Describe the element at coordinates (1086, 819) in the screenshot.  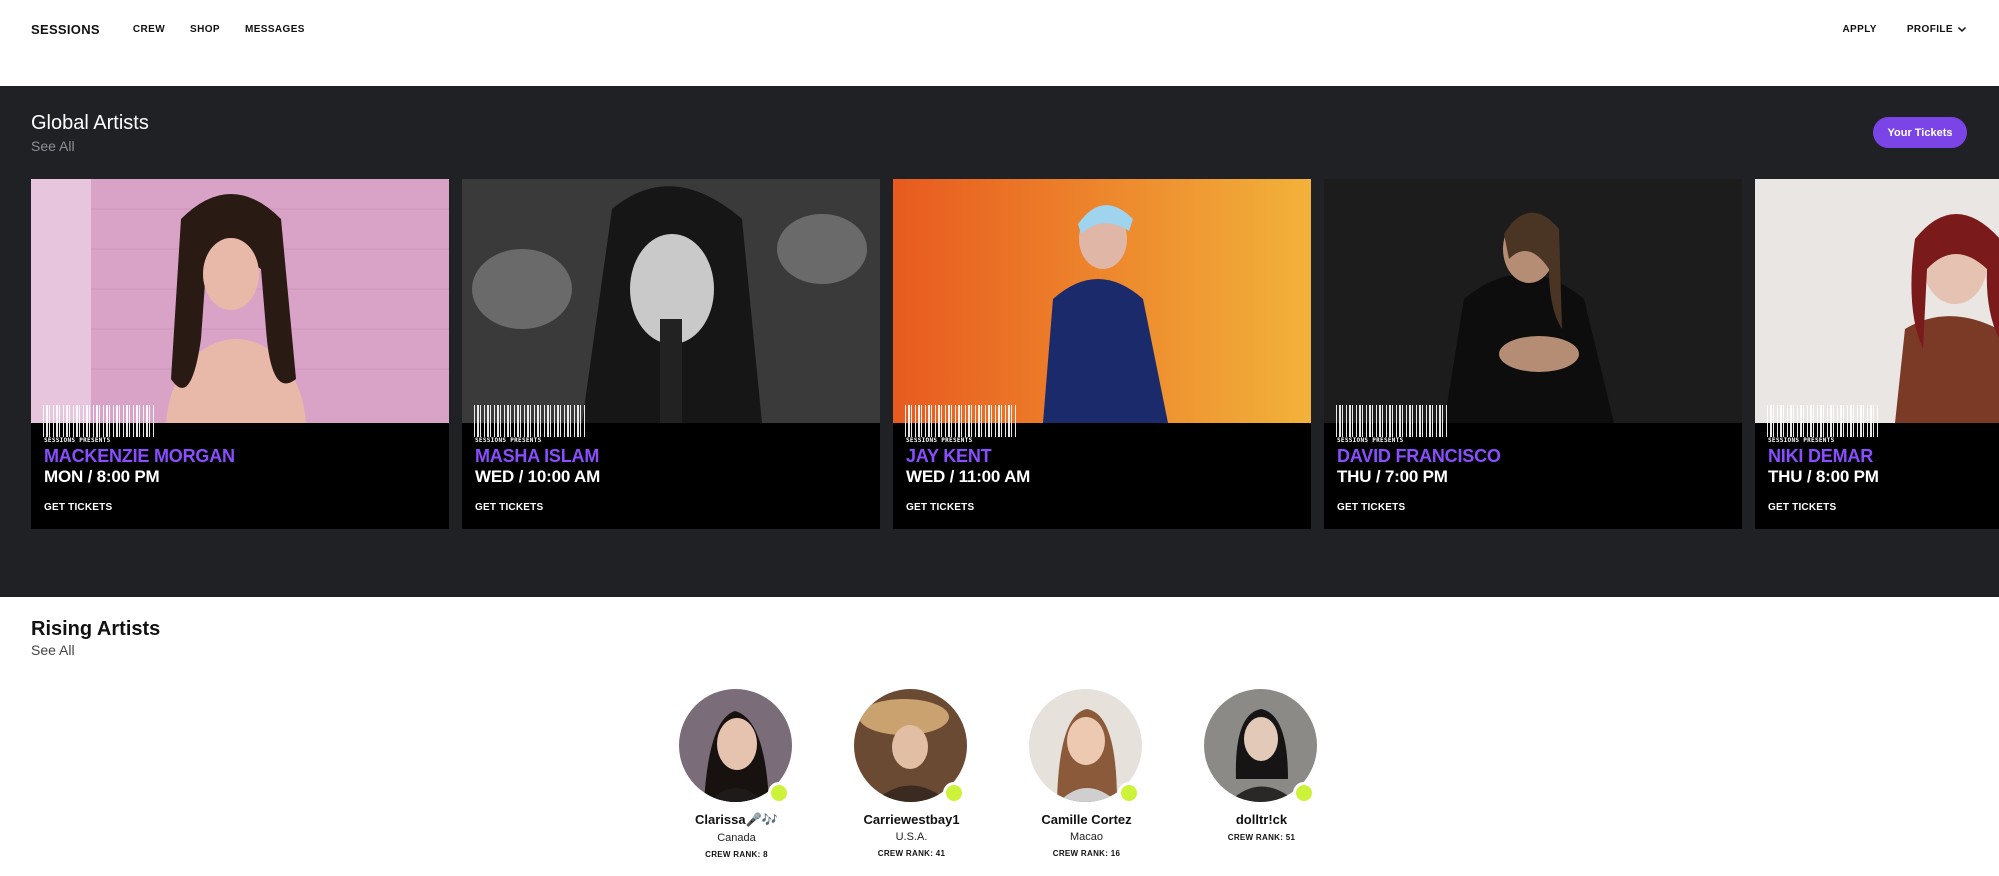
I see `rising-artist-name: Camille Cortez` at that location.